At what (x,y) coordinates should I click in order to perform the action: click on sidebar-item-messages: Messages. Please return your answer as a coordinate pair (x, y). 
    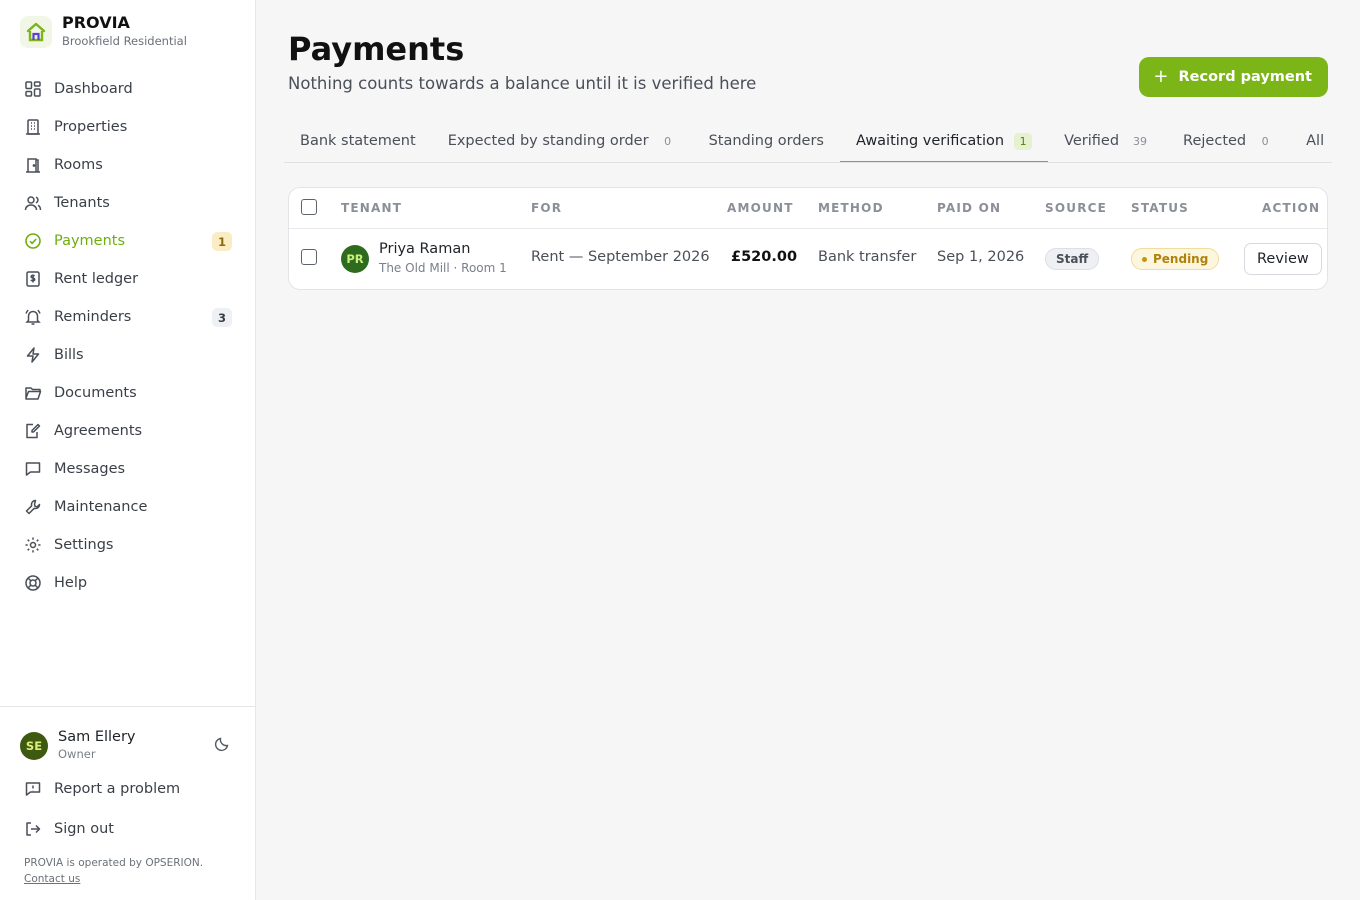
    Looking at the image, I should click on (128, 469).